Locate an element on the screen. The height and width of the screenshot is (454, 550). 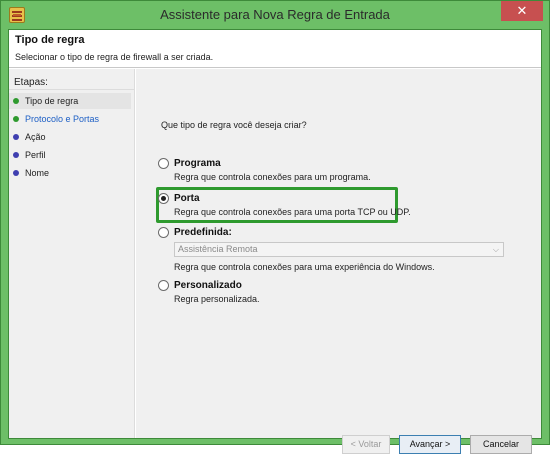
predefined-rule-select: Assistência Remota ⌵ is located at coordinates (339, 249).